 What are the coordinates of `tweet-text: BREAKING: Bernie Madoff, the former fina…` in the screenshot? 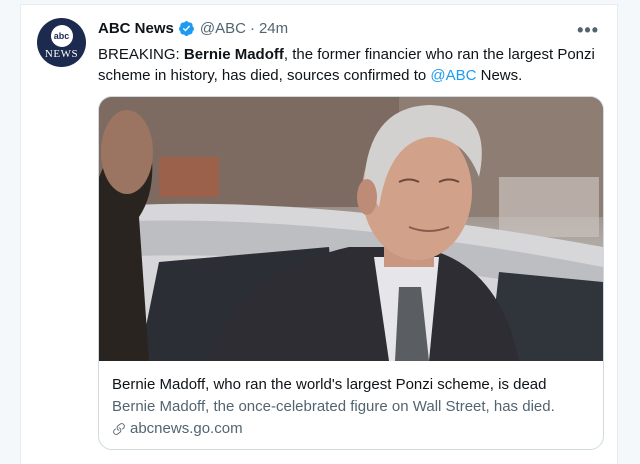 It's located at (353, 65).